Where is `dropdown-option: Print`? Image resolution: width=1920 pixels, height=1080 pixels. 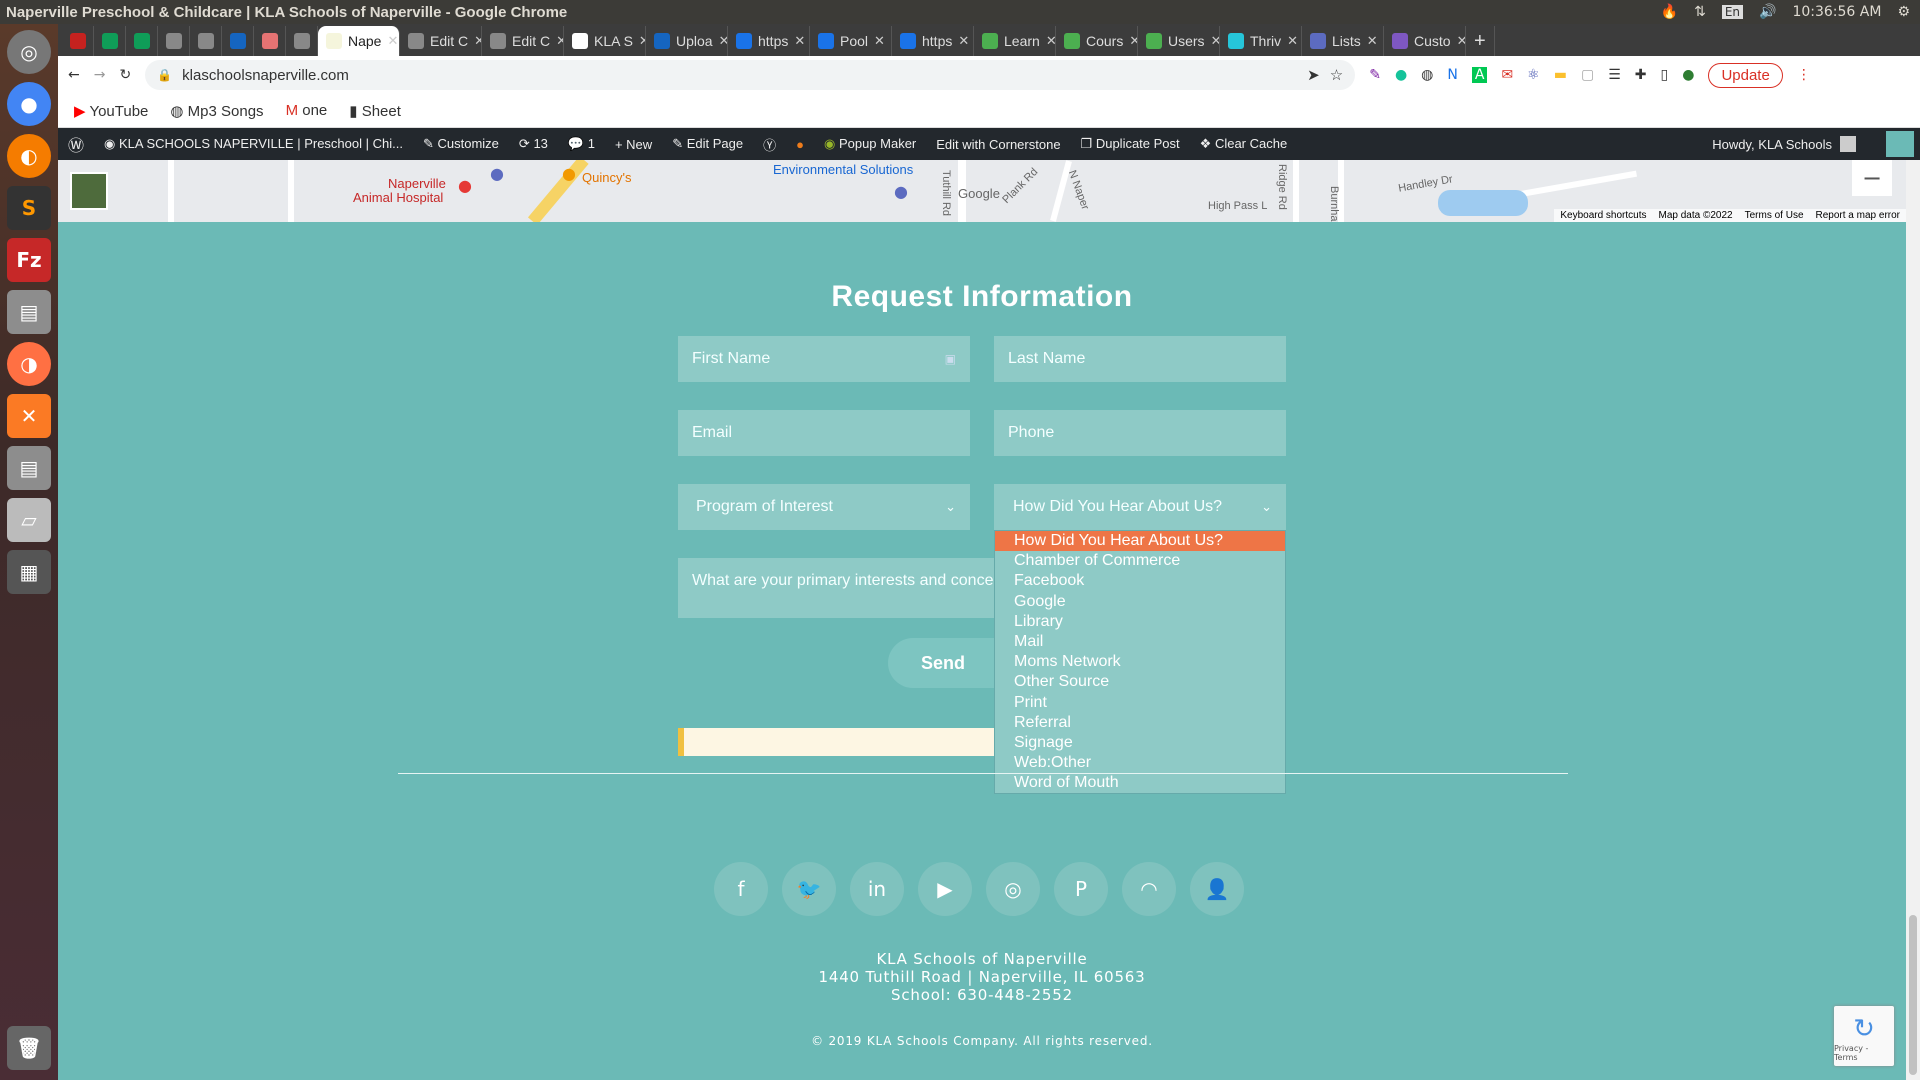
dropdown-option: Print is located at coordinates (1140, 703).